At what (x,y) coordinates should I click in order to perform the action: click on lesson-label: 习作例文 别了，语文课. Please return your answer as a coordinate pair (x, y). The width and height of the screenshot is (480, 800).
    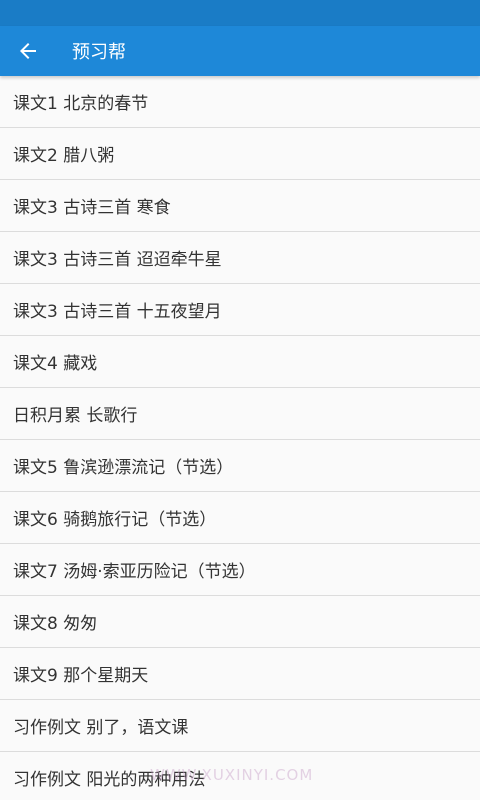
    Looking at the image, I should click on (101, 728).